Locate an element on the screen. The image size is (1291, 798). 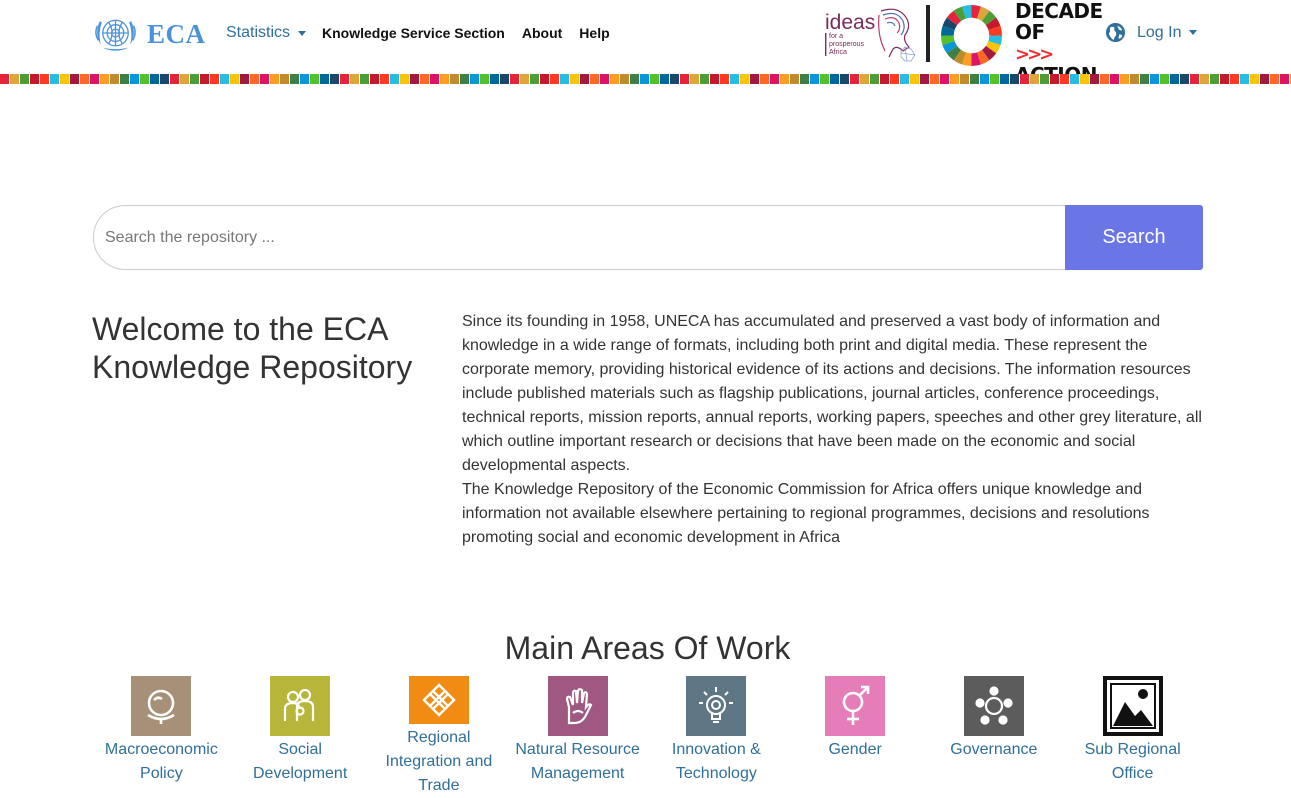
login-dropdown: Log In is located at coordinates (1151, 32).